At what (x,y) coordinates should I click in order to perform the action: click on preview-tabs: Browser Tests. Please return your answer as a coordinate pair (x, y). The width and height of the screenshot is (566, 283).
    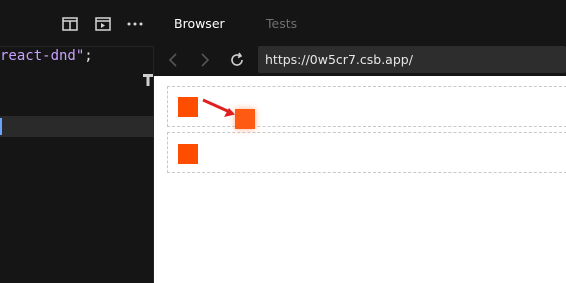
    Looking at the image, I should click on (360, 23).